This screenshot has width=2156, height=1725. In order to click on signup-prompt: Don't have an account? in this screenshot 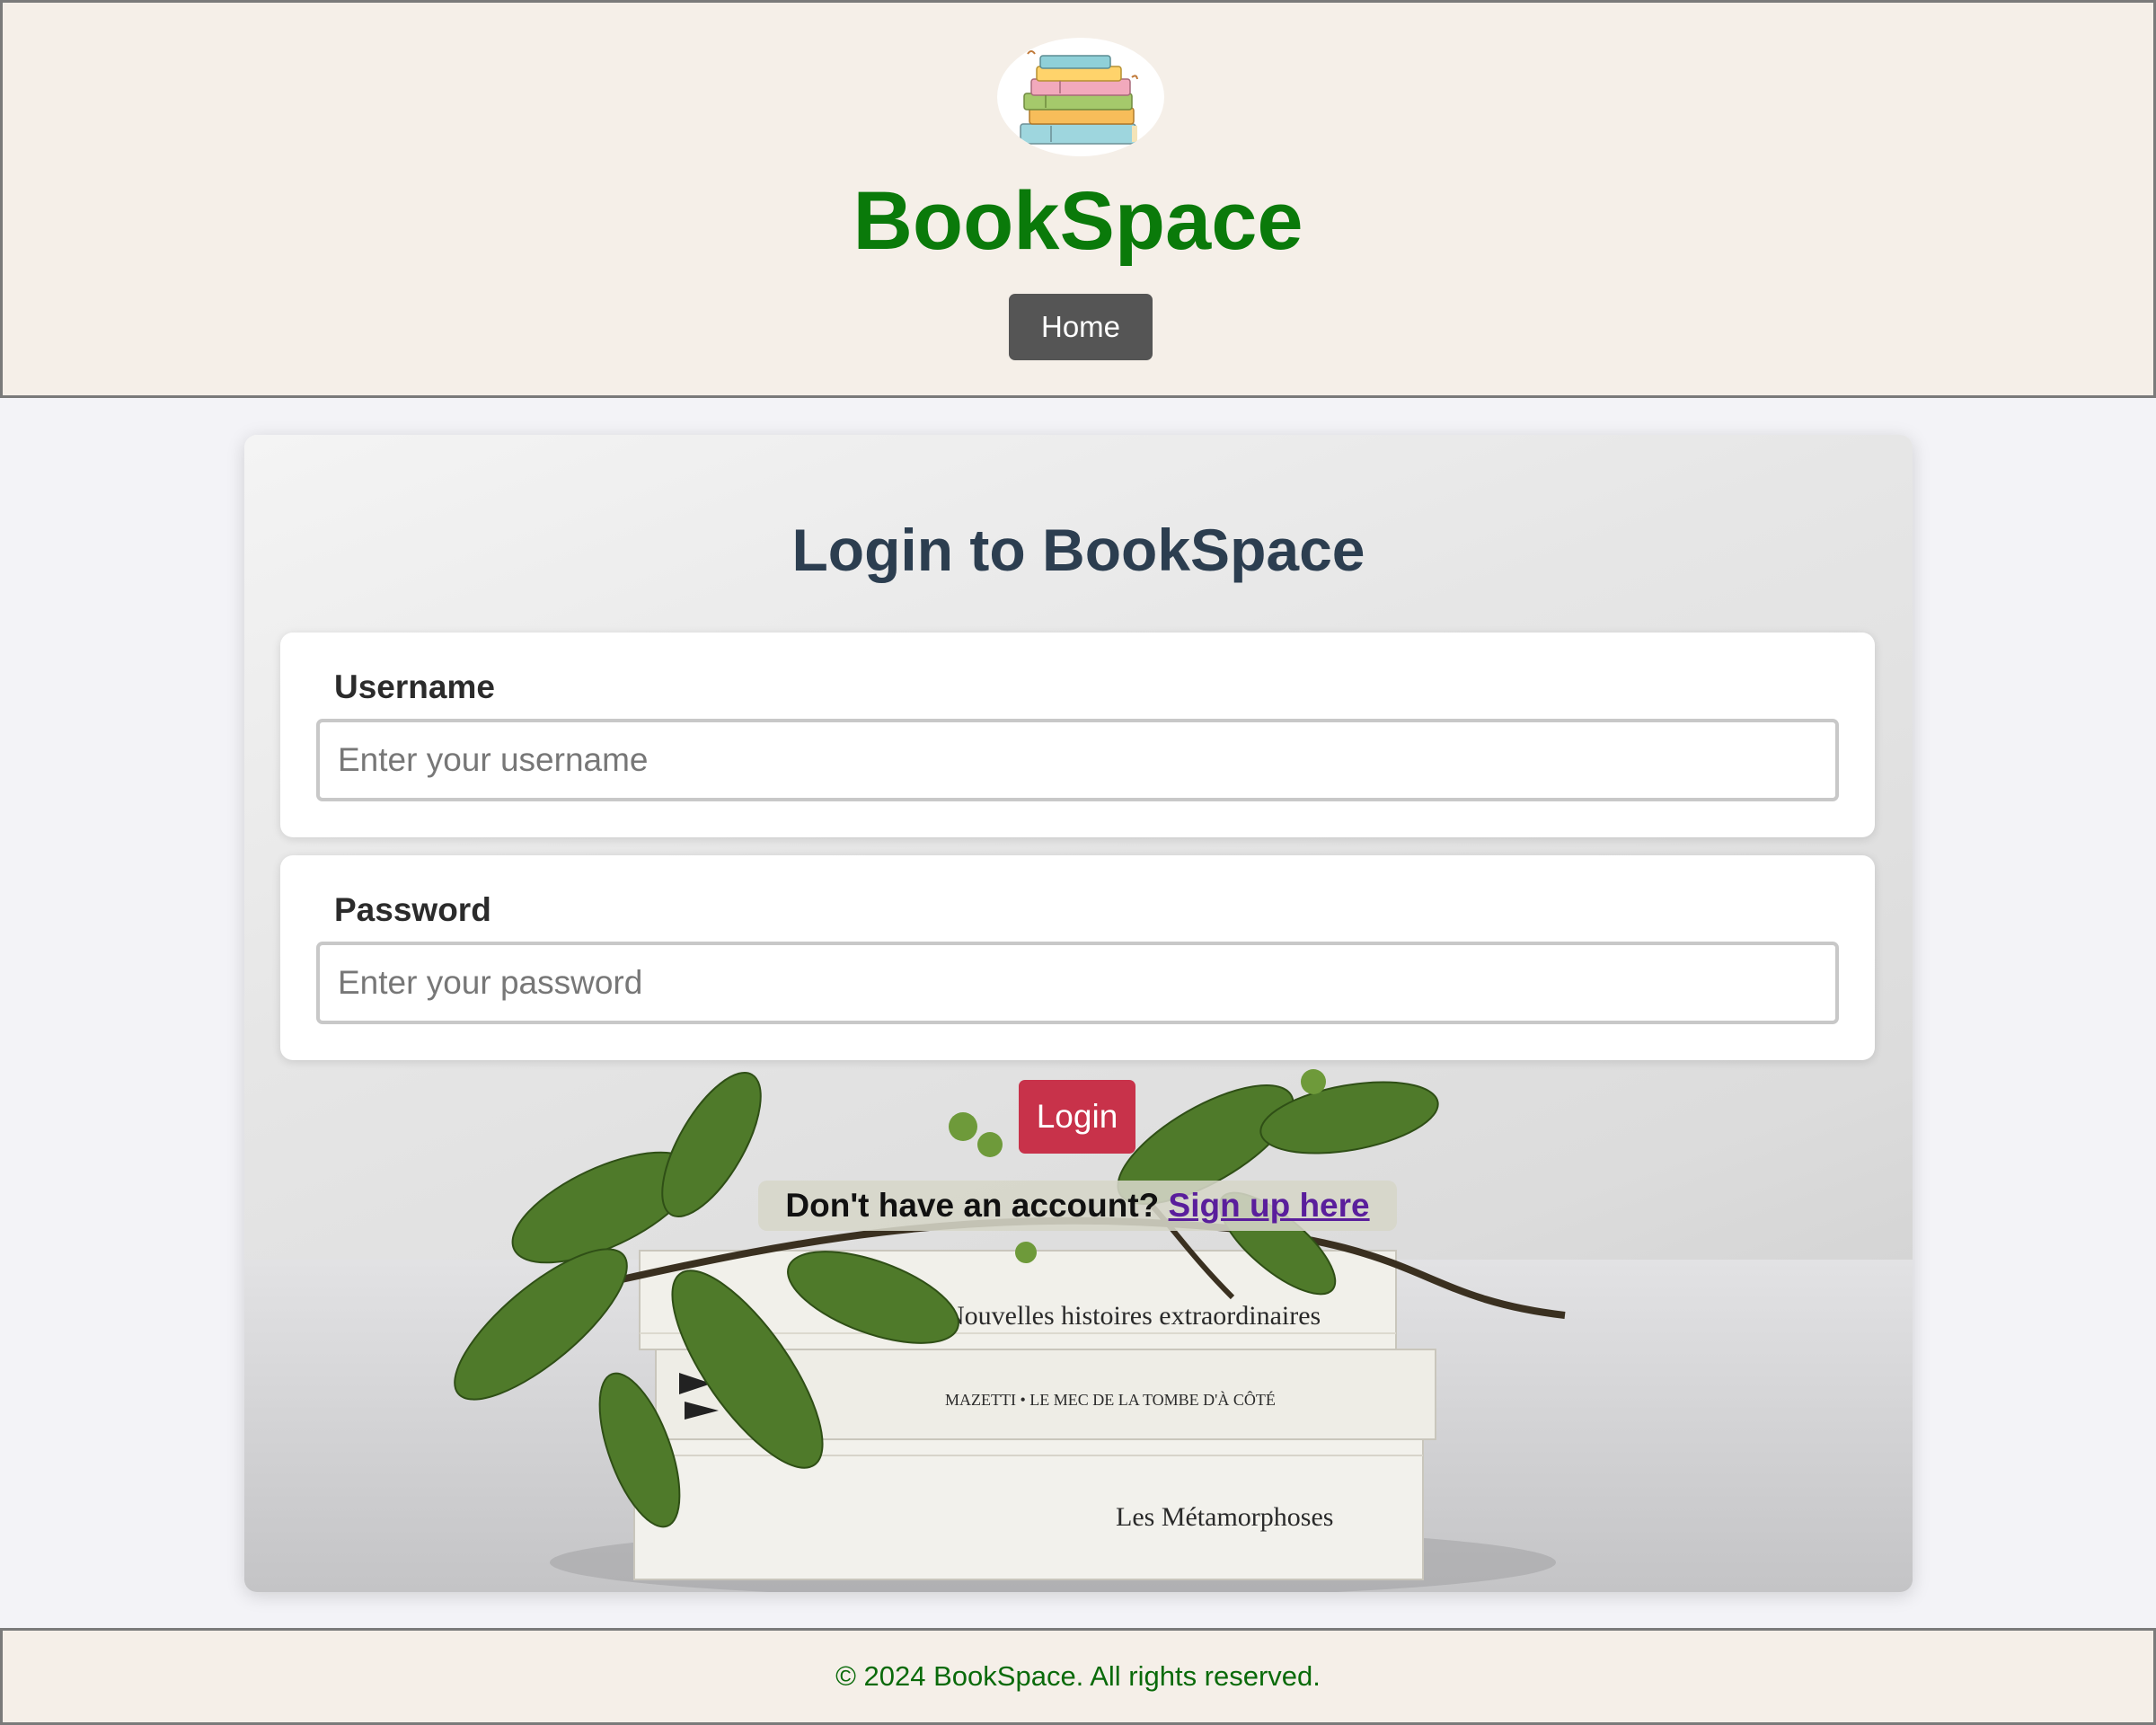, I will do `click(972, 1205)`.